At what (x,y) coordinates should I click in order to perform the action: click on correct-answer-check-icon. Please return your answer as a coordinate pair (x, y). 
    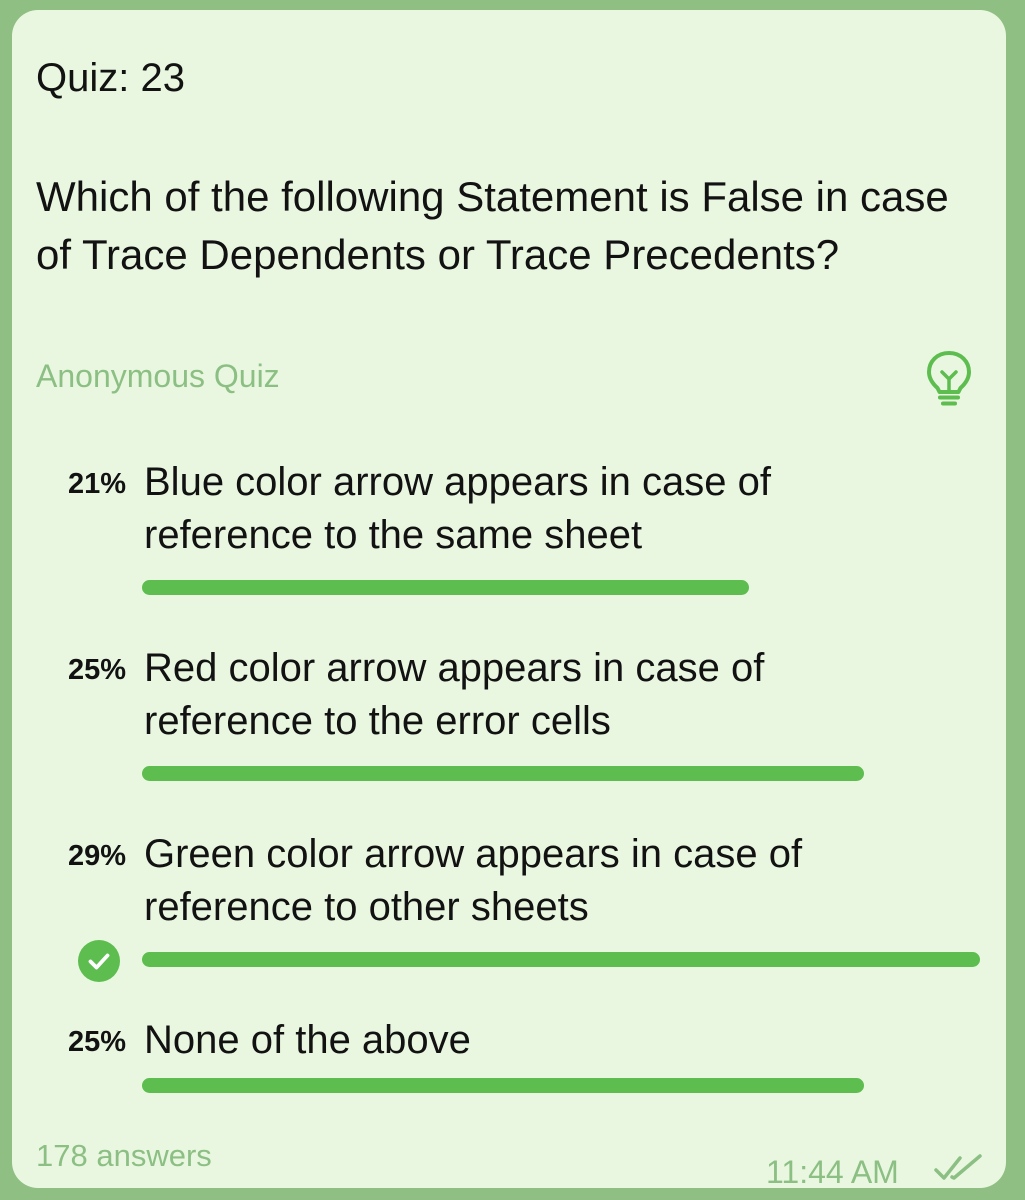
    Looking at the image, I should click on (99, 961).